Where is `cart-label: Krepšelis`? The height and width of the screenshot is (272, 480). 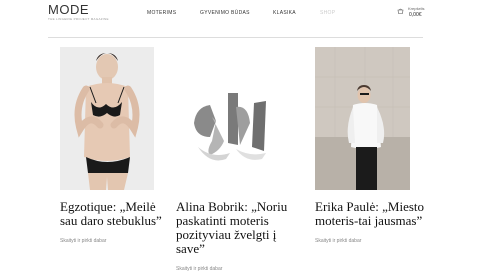
cart-label: Krepšelis is located at coordinates (416, 8).